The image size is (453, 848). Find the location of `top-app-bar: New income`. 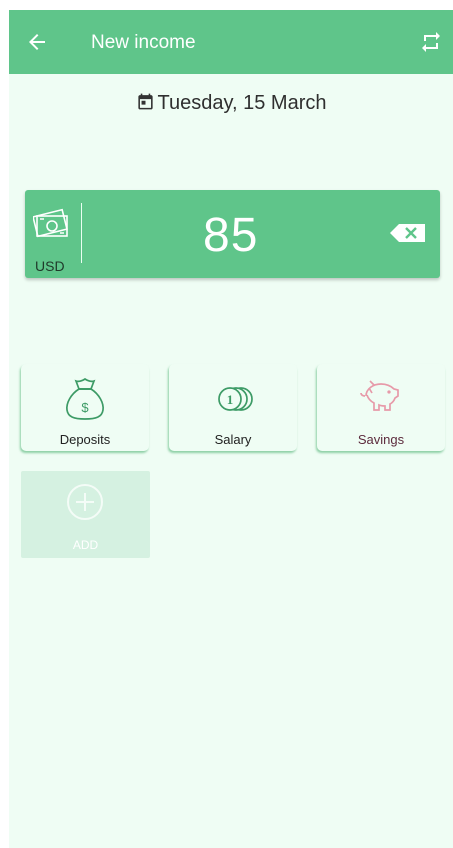

top-app-bar: New income is located at coordinates (231, 42).